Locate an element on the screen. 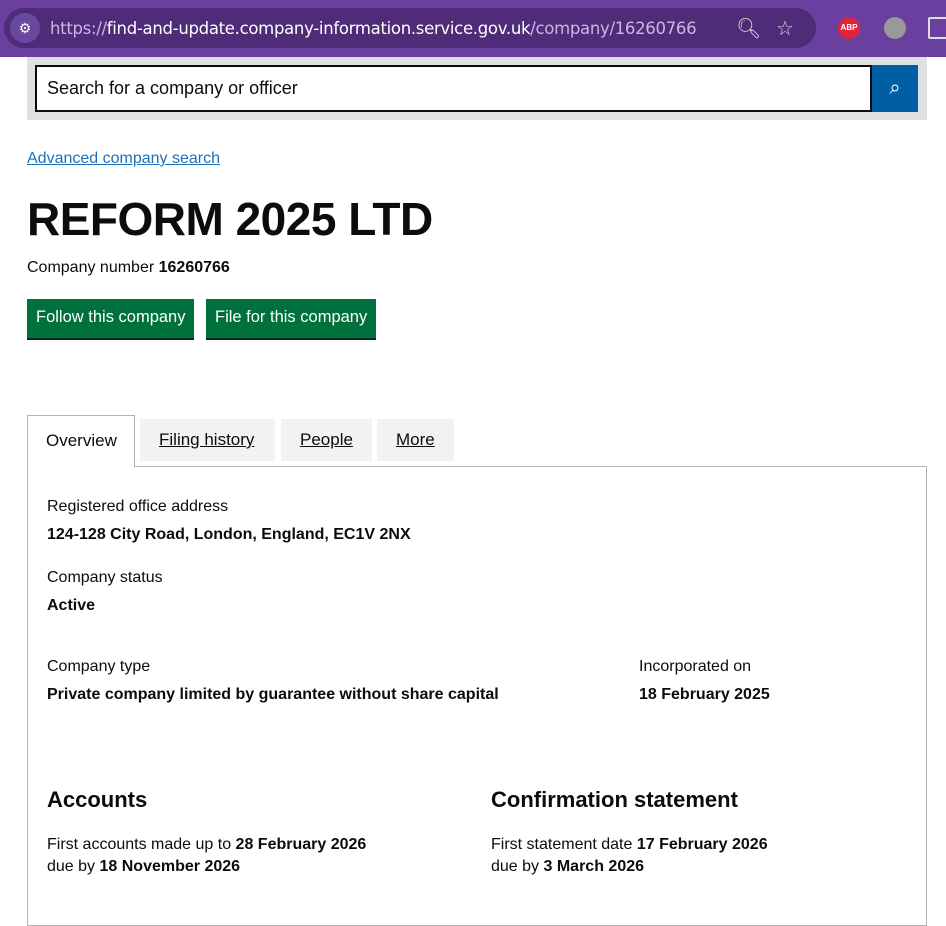  type-label: Company type is located at coordinates (99, 666).